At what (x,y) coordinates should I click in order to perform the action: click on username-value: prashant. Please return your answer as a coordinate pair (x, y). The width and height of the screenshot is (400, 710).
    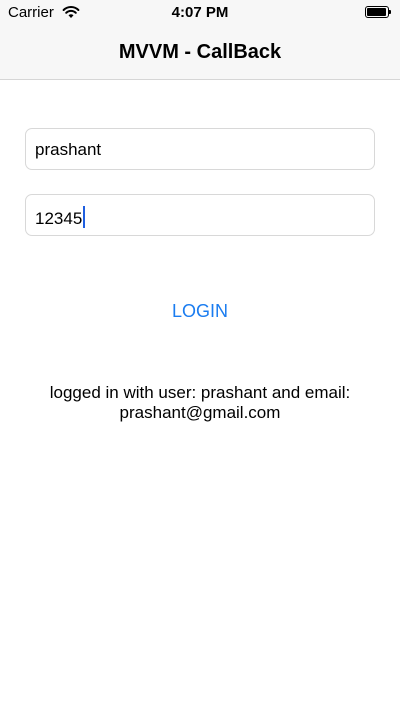
    Looking at the image, I should click on (68, 149).